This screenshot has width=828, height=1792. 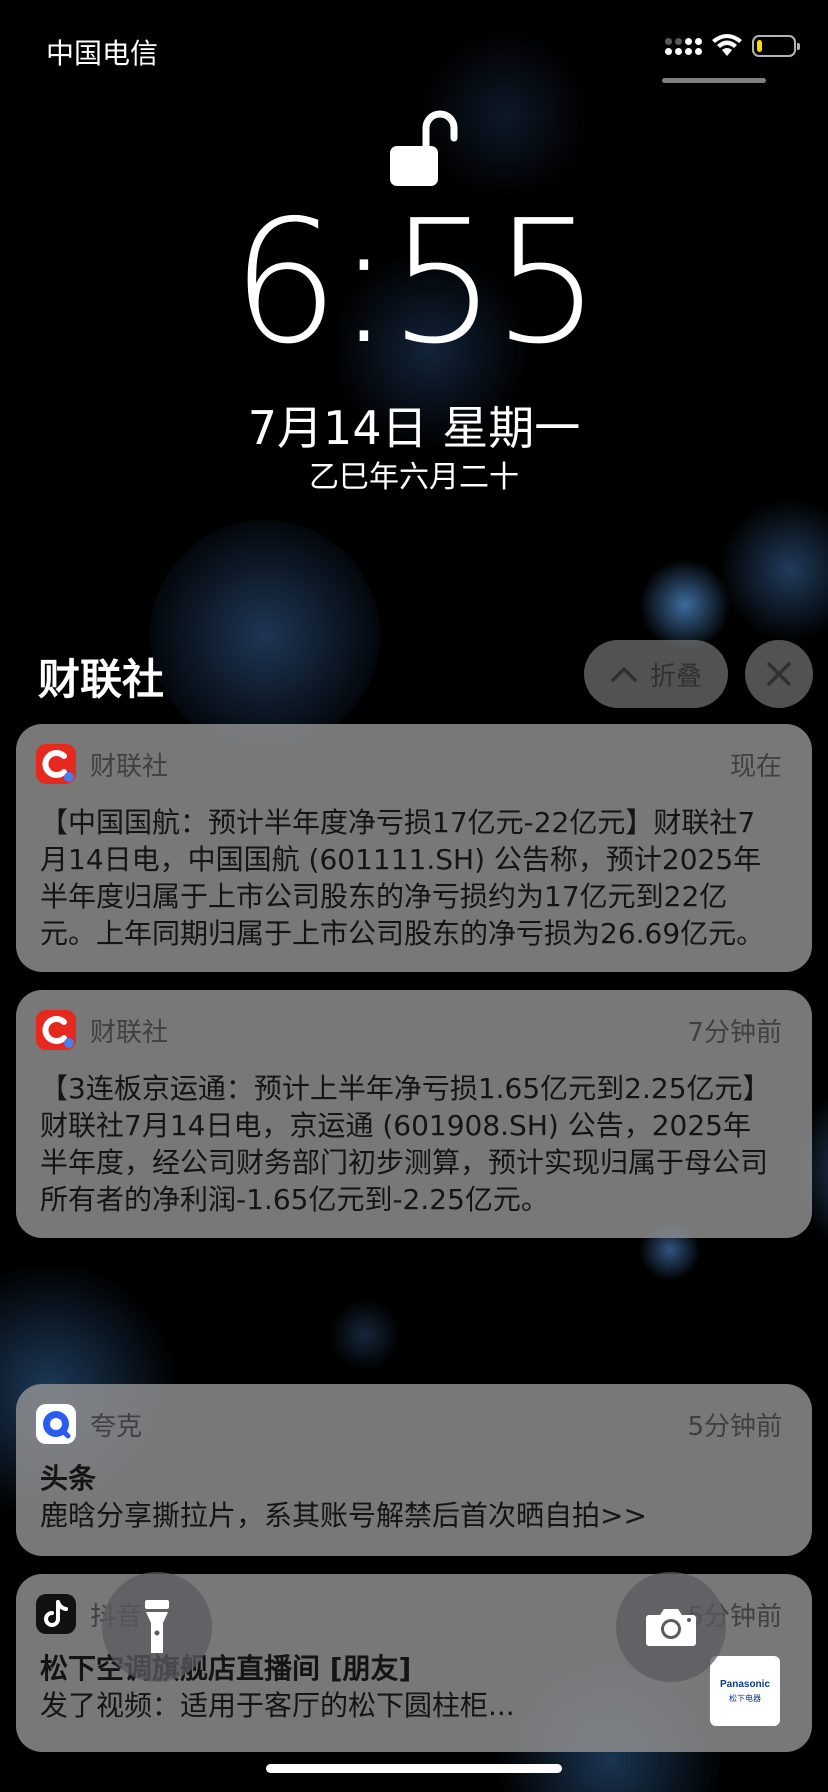 What do you see at coordinates (776, 46) in the screenshot?
I see `battery-icon` at bounding box center [776, 46].